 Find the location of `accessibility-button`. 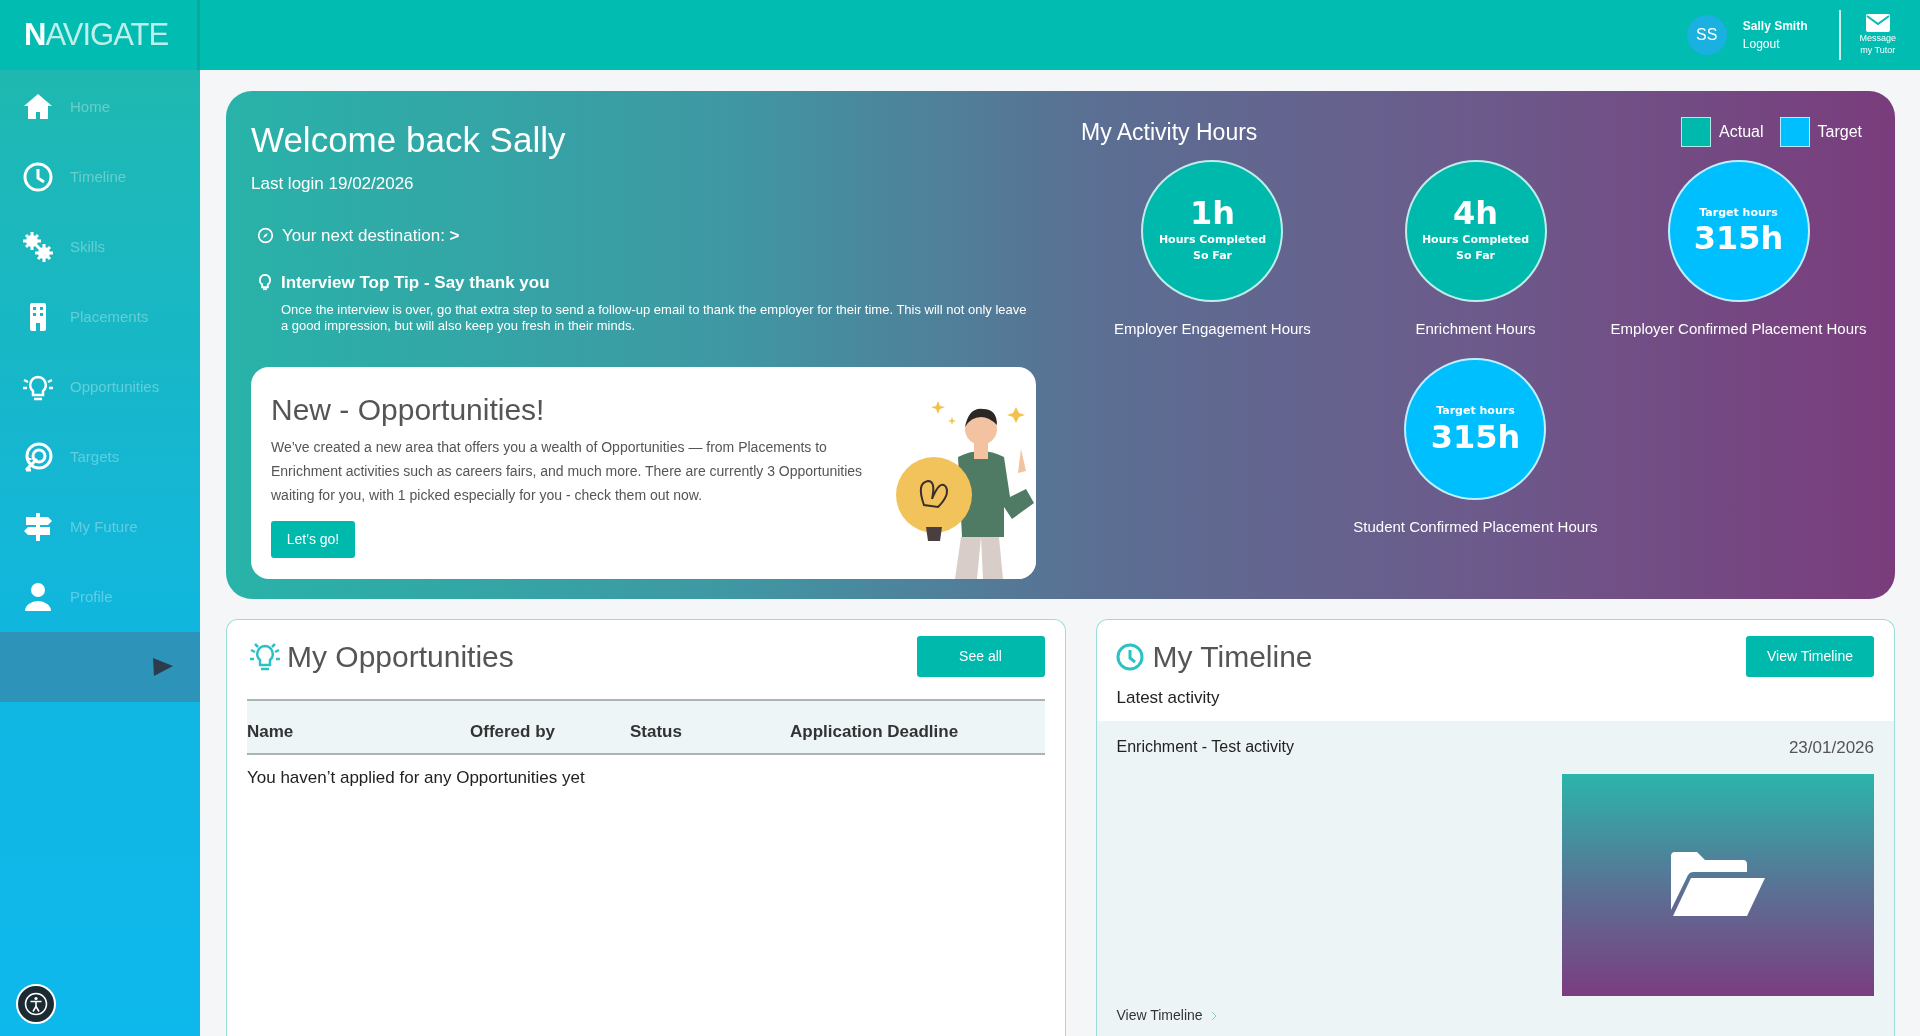

accessibility-button is located at coordinates (36, 1004).